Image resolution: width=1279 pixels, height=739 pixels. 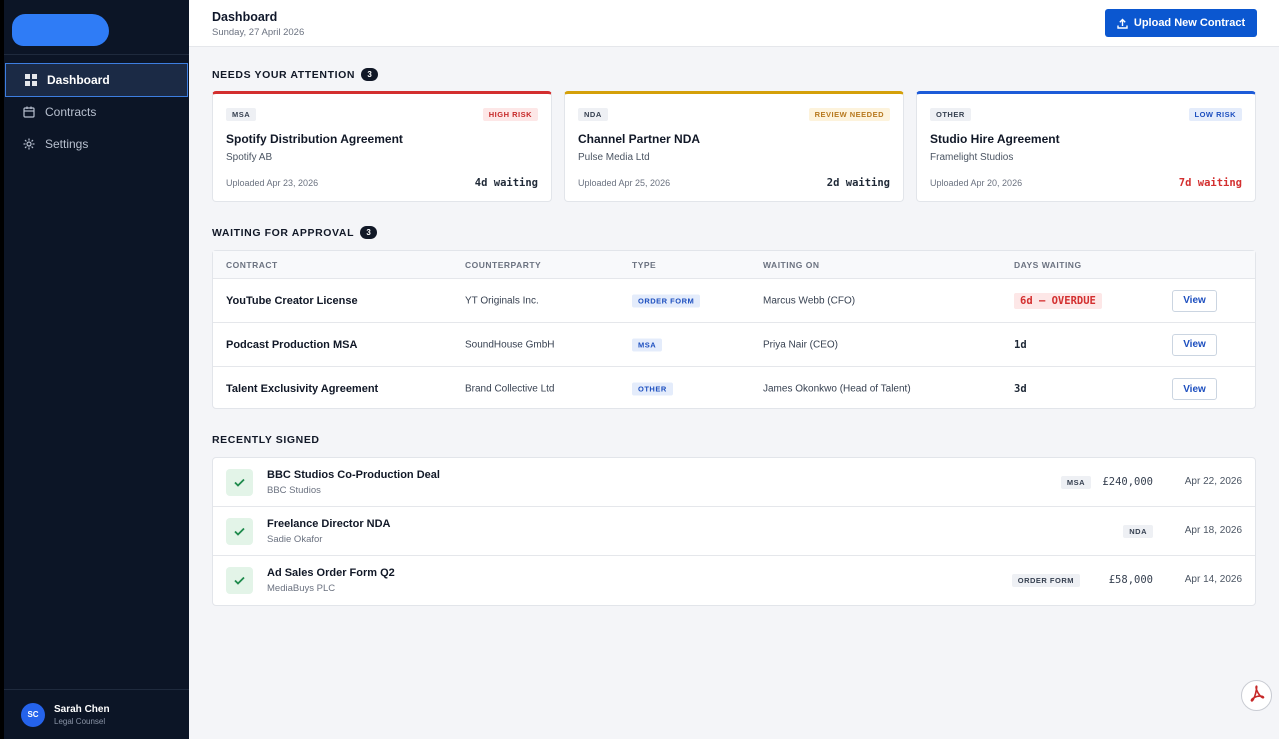 I want to click on sidebar-divider, so click(x=96, y=54).